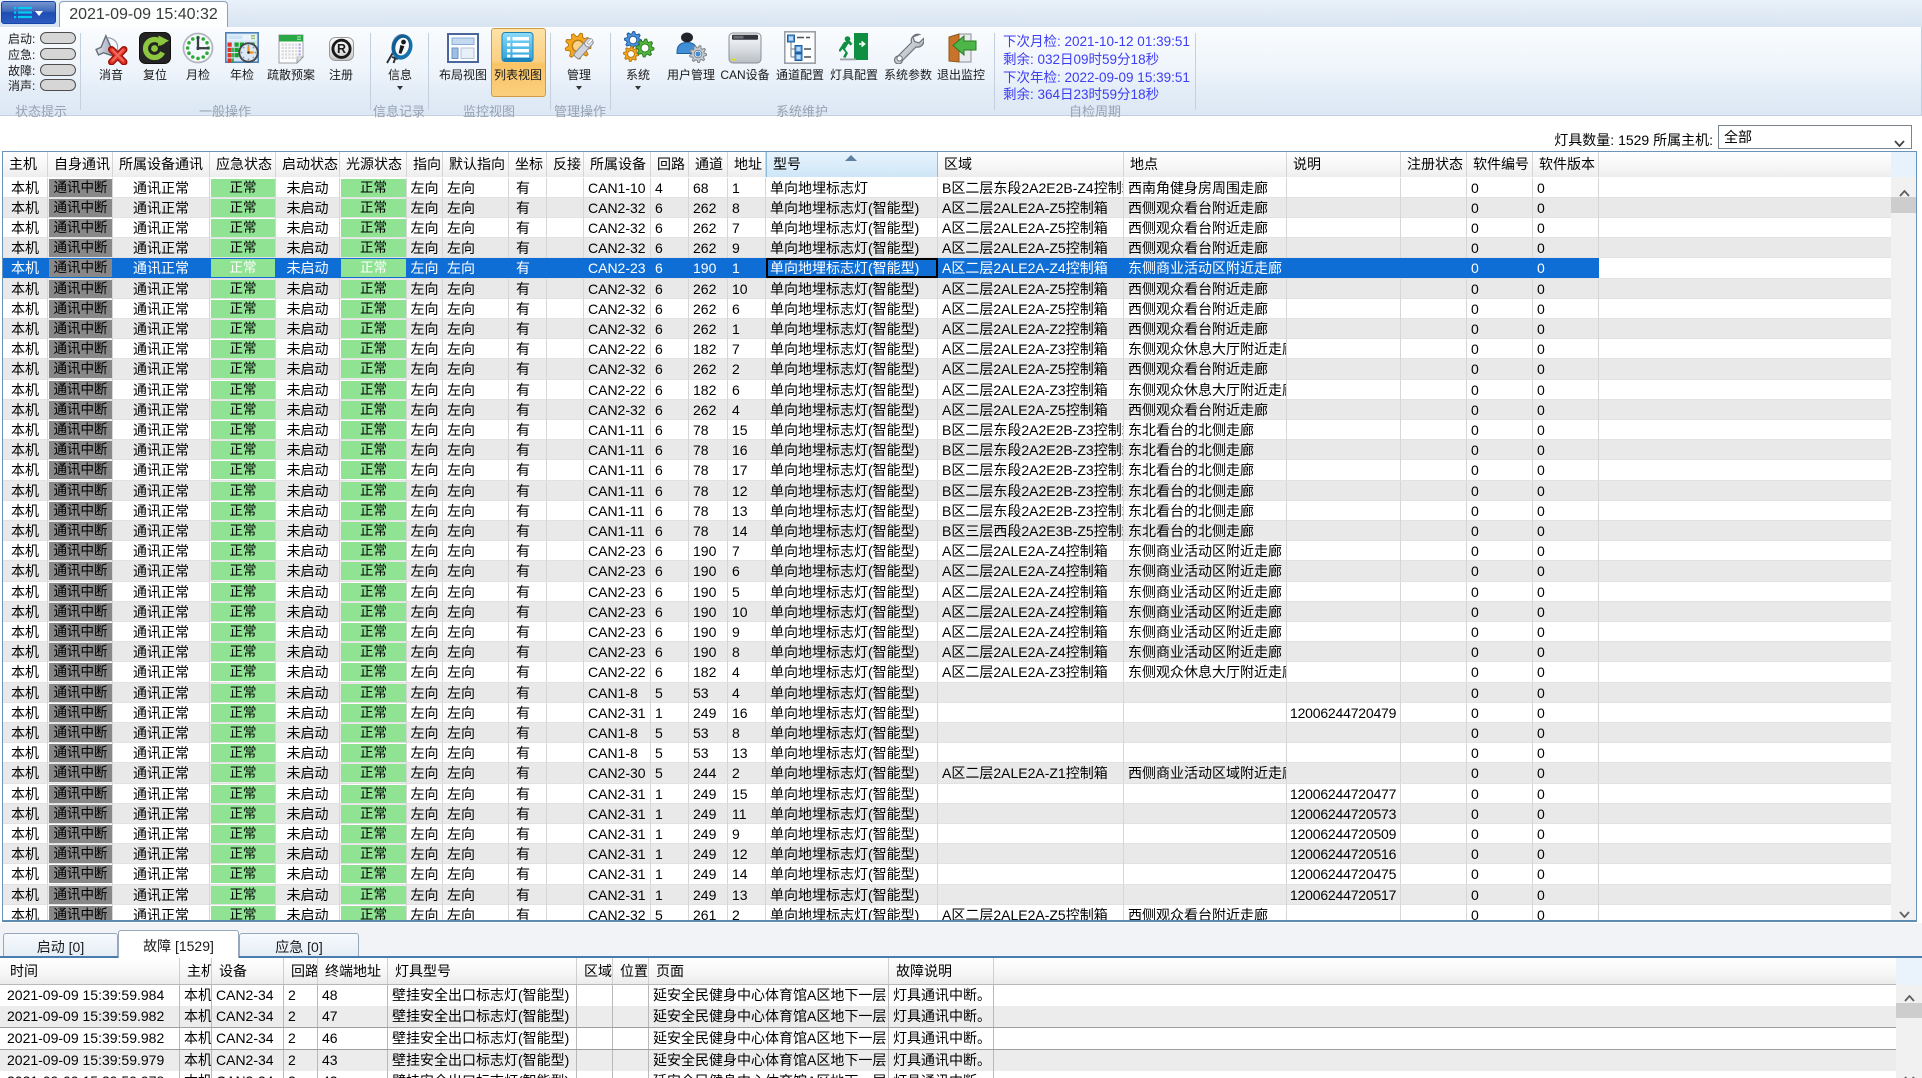 The width and height of the screenshot is (1922, 1078). What do you see at coordinates (340, 49) in the screenshot?
I see `svg-text: R` at bounding box center [340, 49].